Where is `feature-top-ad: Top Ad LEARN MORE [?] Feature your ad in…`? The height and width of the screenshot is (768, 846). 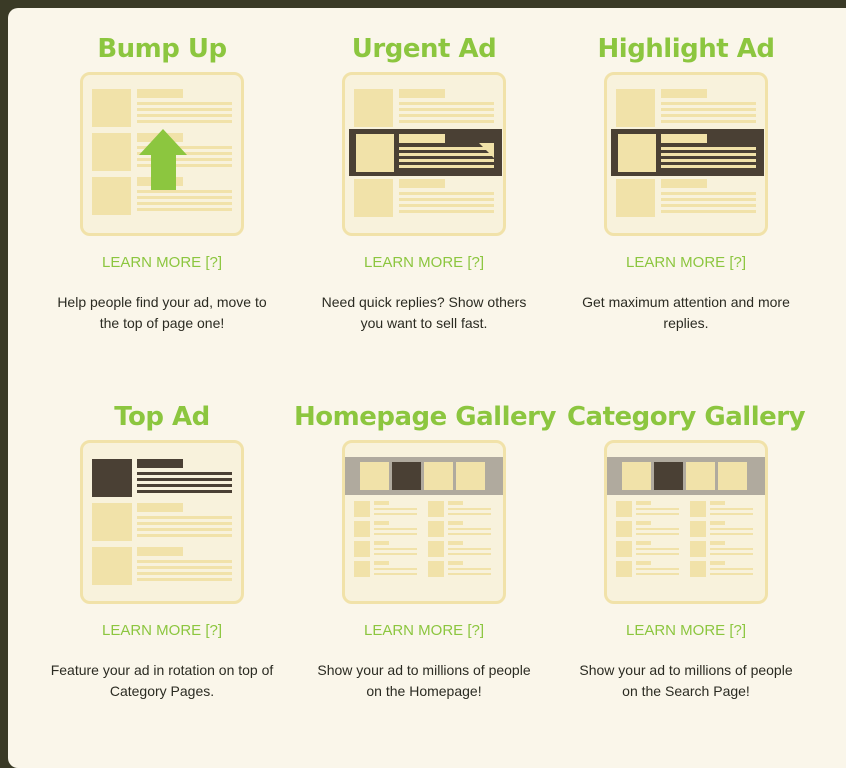 feature-top-ad: Top Ad LEARN MORE [?] Feature your ad in… is located at coordinates (162, 552).